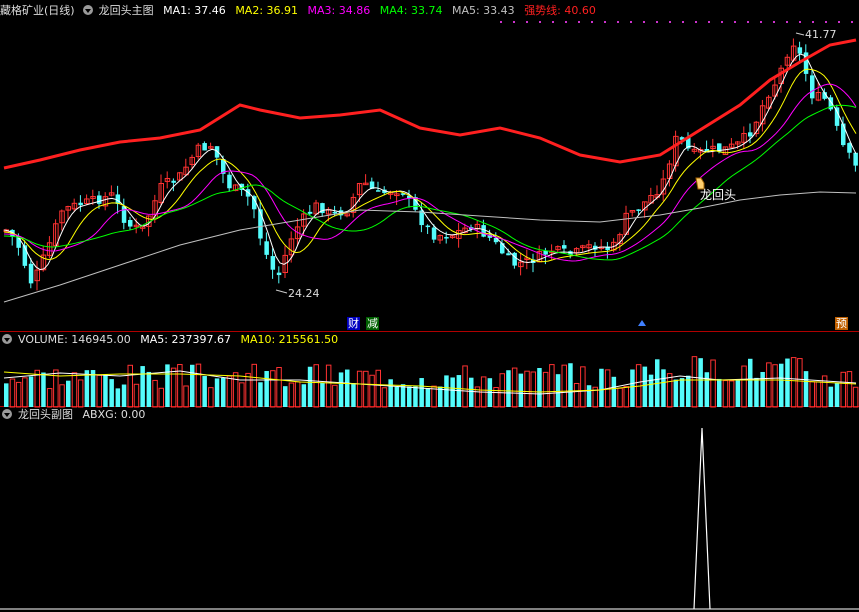 The height and width of the screenshot is (612, 859). What do you see at coordinates (821, 34) in the screenshot?
I see `high-price-label: 41.77` at bounding box center [821, 34].